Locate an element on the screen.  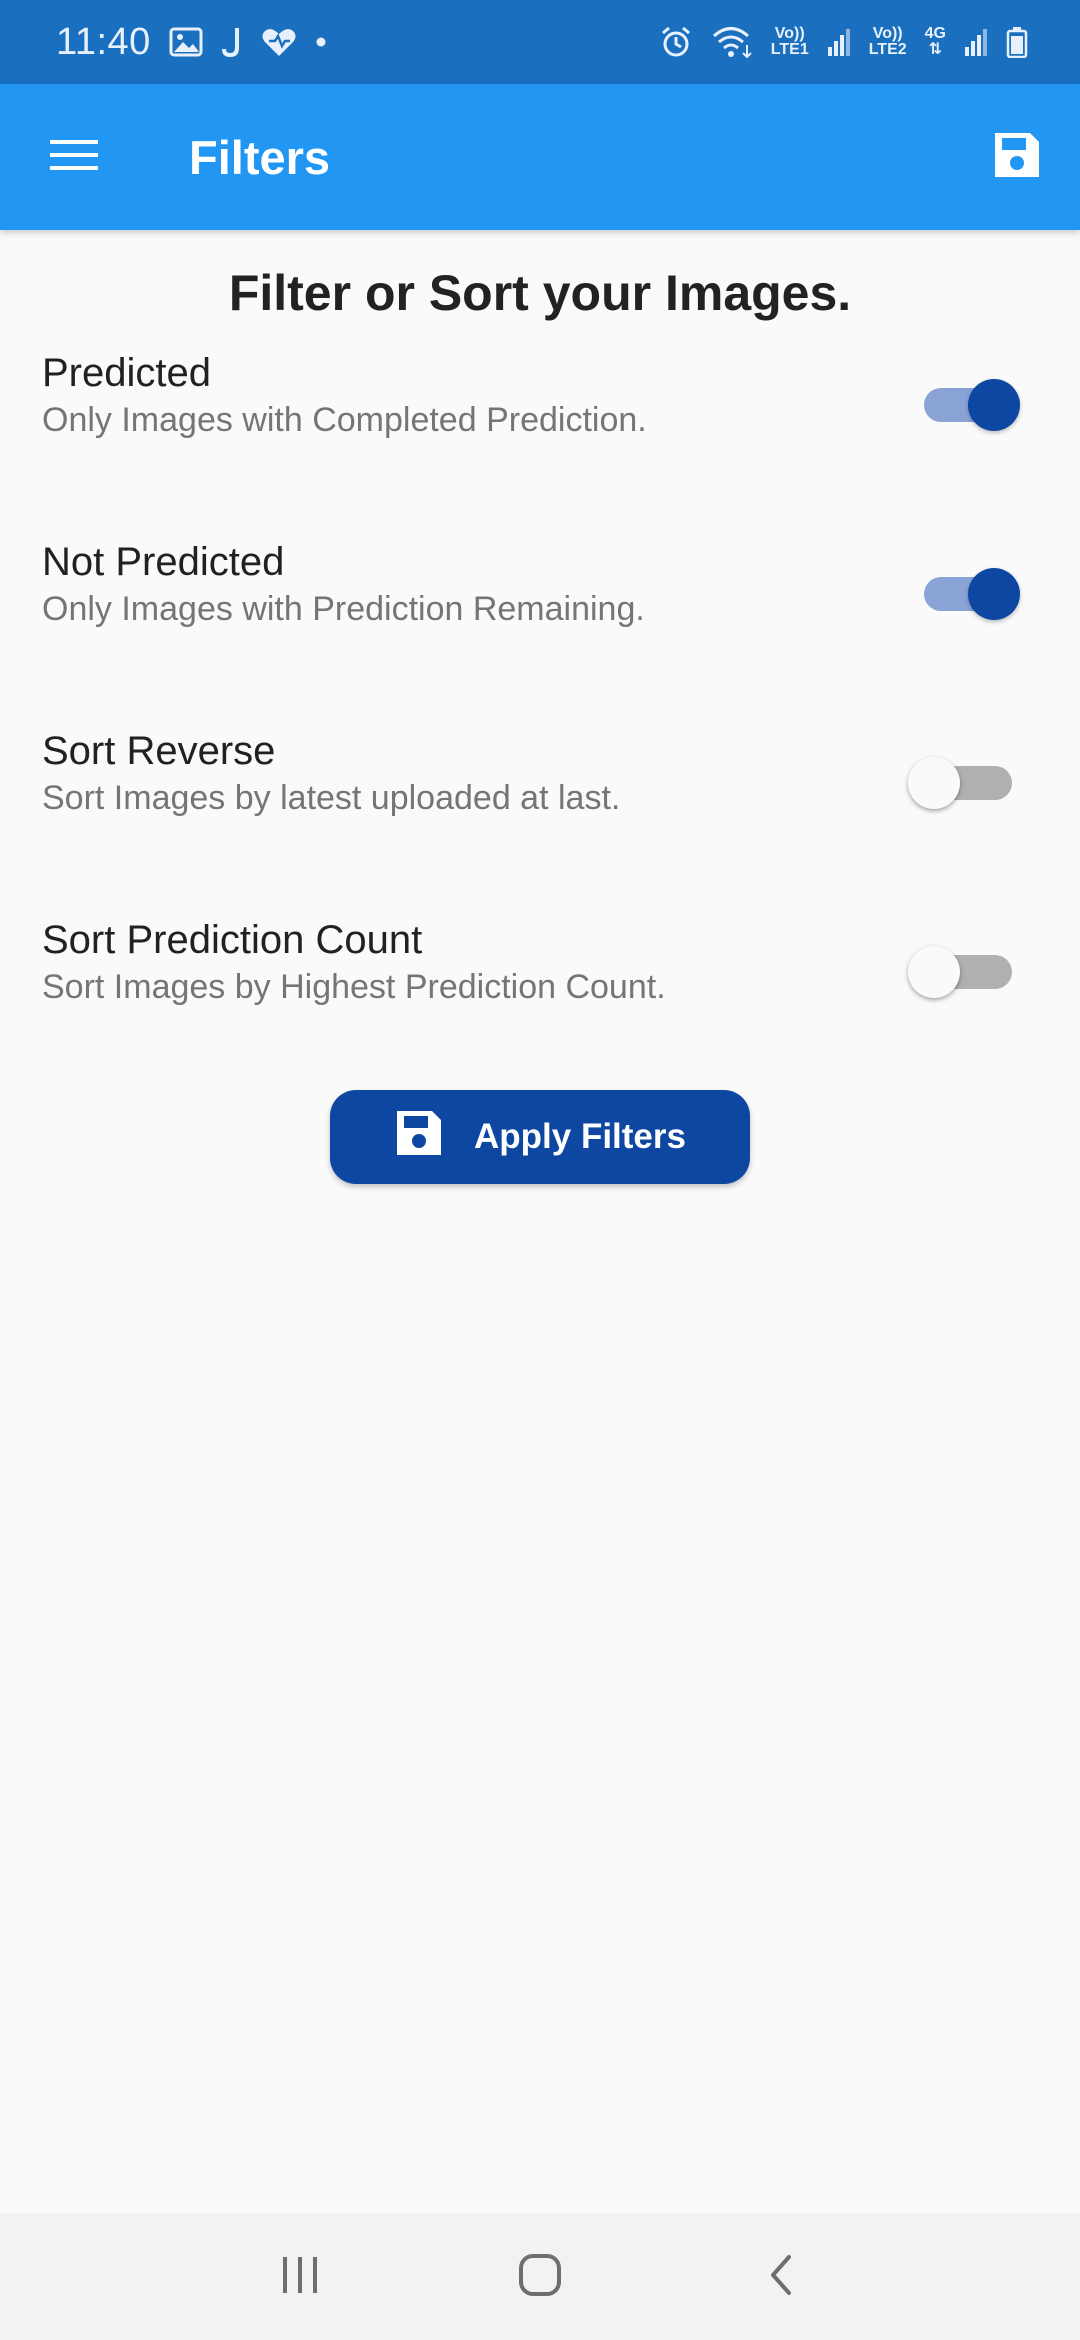
sim2-label-top: Vo)) is located at coordinates (887, 33).